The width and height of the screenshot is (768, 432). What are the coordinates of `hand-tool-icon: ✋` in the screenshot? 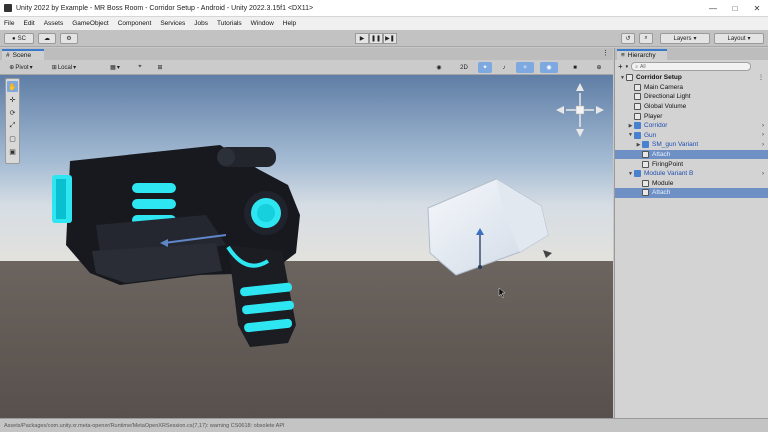 It's located at (12, 86).